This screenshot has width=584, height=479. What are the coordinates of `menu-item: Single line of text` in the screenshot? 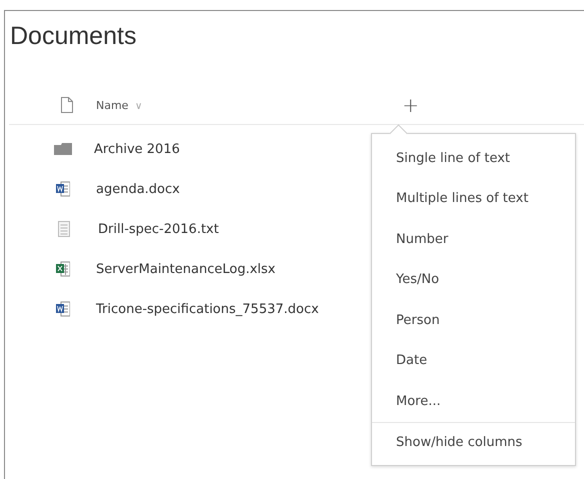 It's located at (473, 158).